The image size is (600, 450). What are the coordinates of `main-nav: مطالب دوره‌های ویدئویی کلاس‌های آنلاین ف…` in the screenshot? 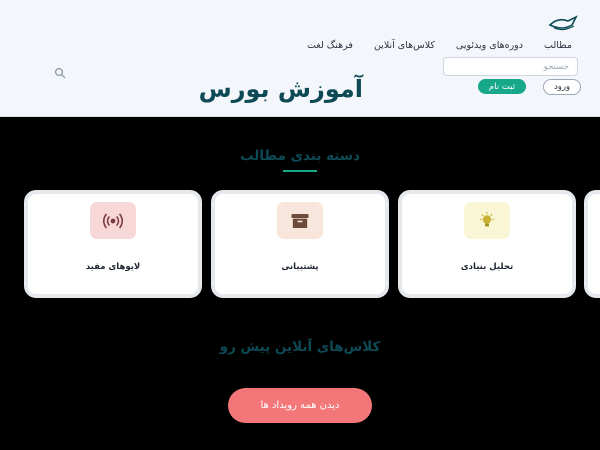 It's located at (439, 45).